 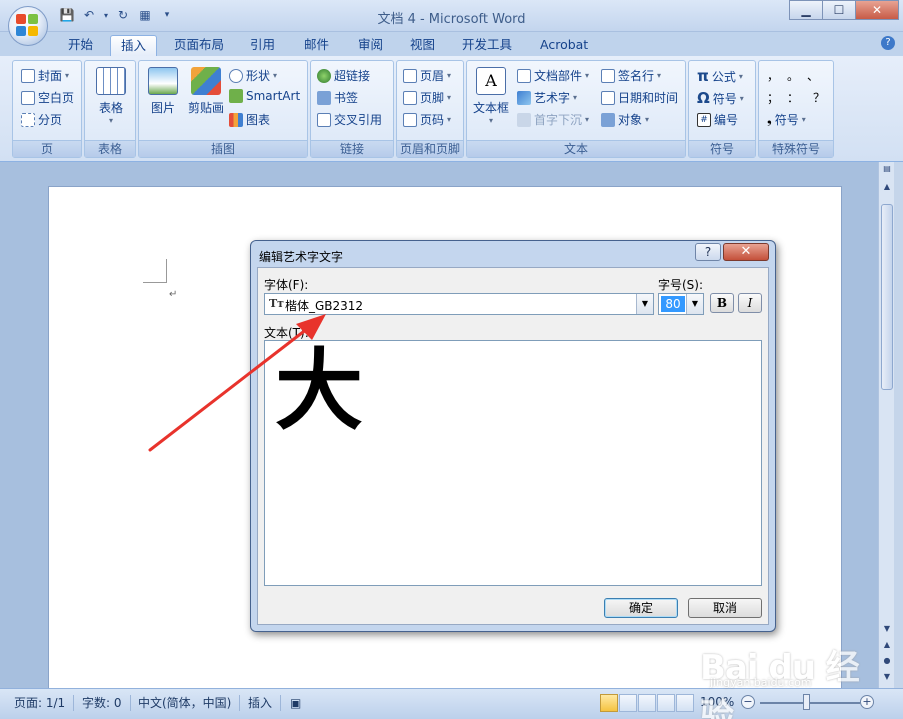 What do you see at coordinates (451, 19) in the screenshot?
I see `window-title: 文档 4 - Microsoft Word` at bounding box center [451, 19].